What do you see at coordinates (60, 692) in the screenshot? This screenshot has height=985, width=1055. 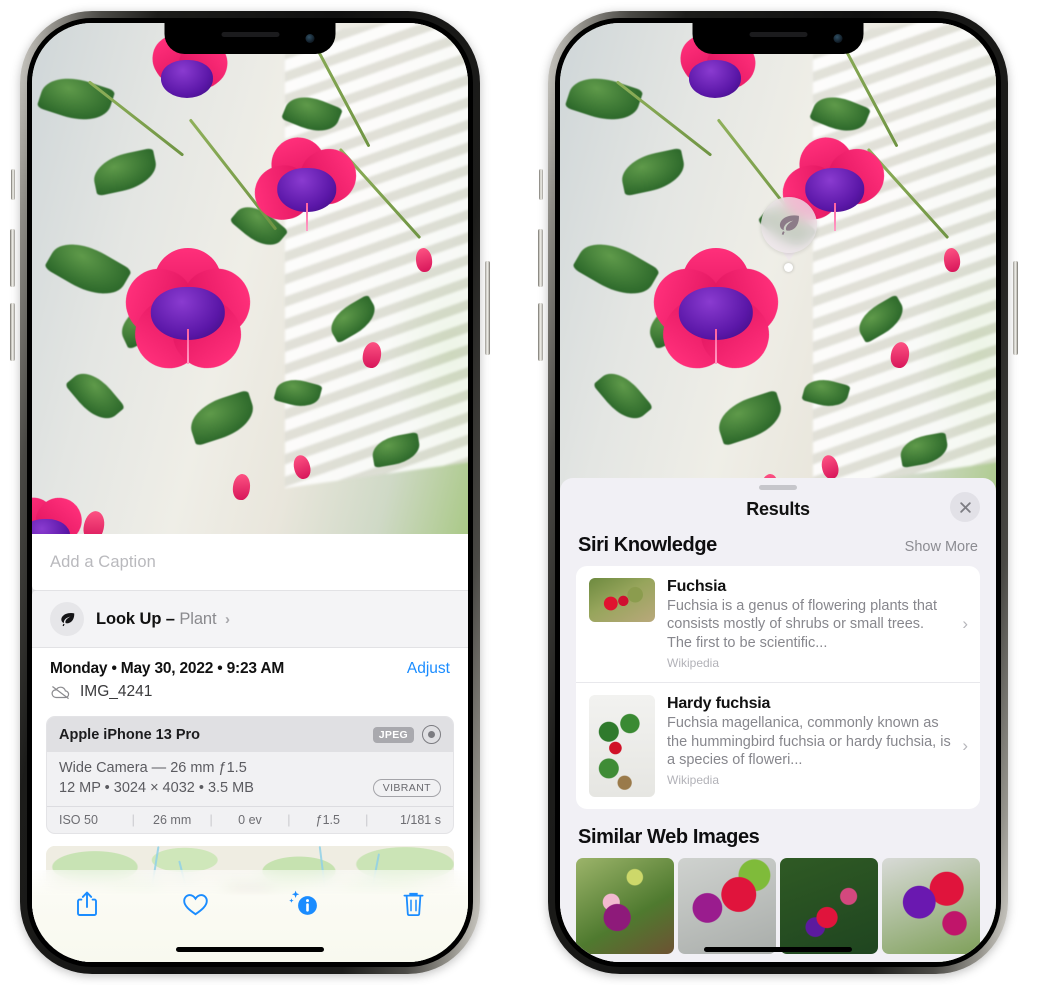 I see `icloud-slash-icon` at bounding box center [60, 692].